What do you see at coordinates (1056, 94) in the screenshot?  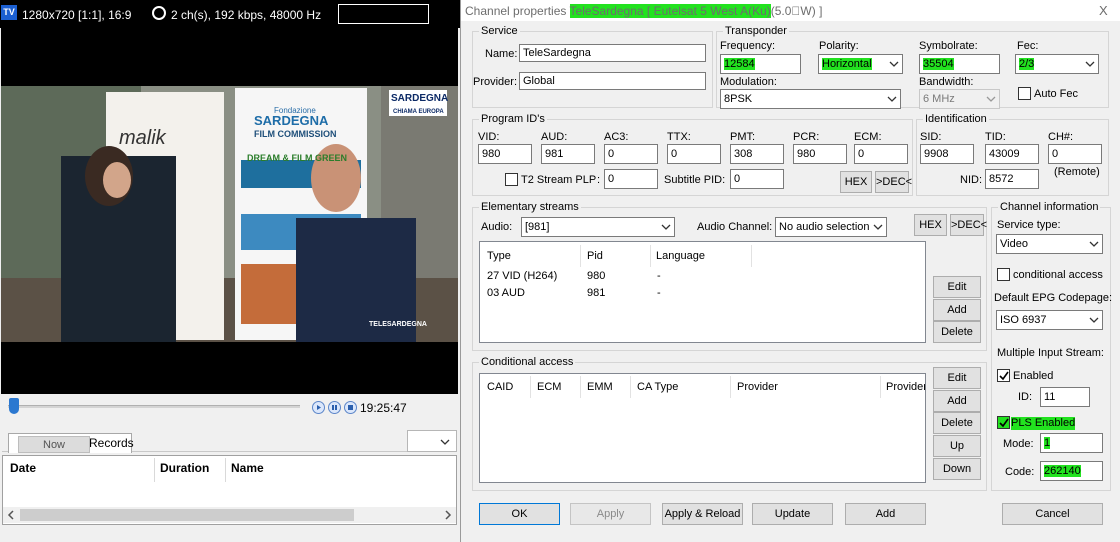 I see `auto-fec-label: Auto Fec` at bounding box center [1056, 94].